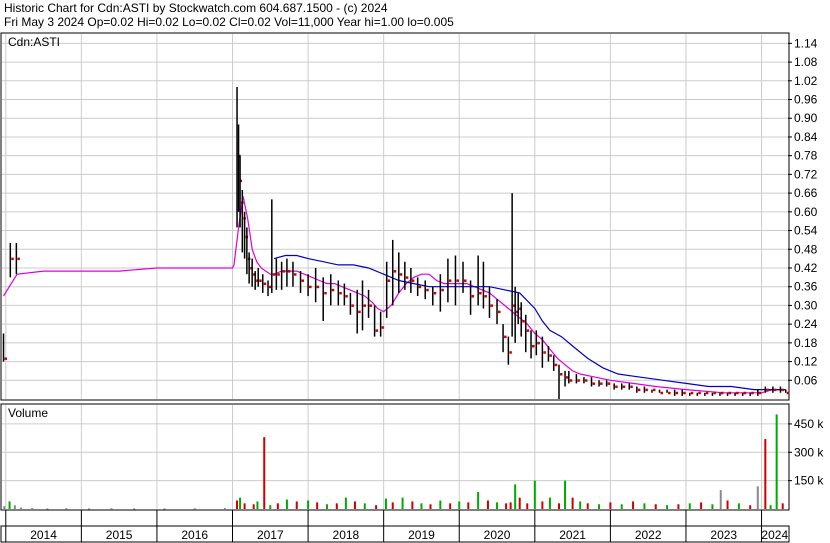 This screenshot has height=543, width=830. I want to click on price-tick-label: 1.02, so click(806, 81).